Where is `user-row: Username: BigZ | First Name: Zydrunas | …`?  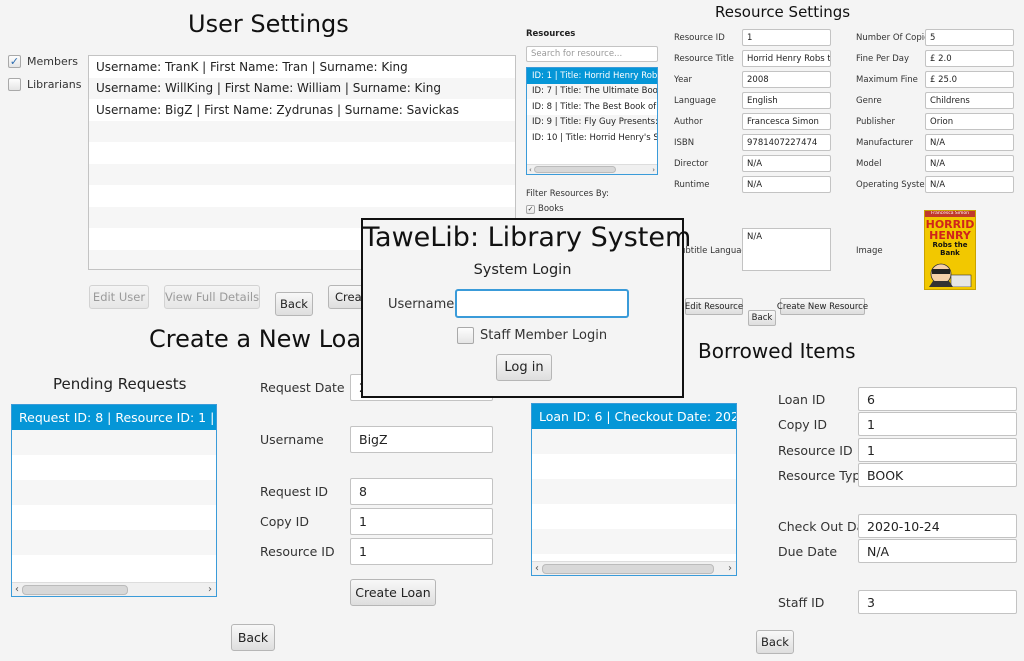 user-row: Username: BigZ | First Name: Zydrunas | … is located at coordinates (302, 110).